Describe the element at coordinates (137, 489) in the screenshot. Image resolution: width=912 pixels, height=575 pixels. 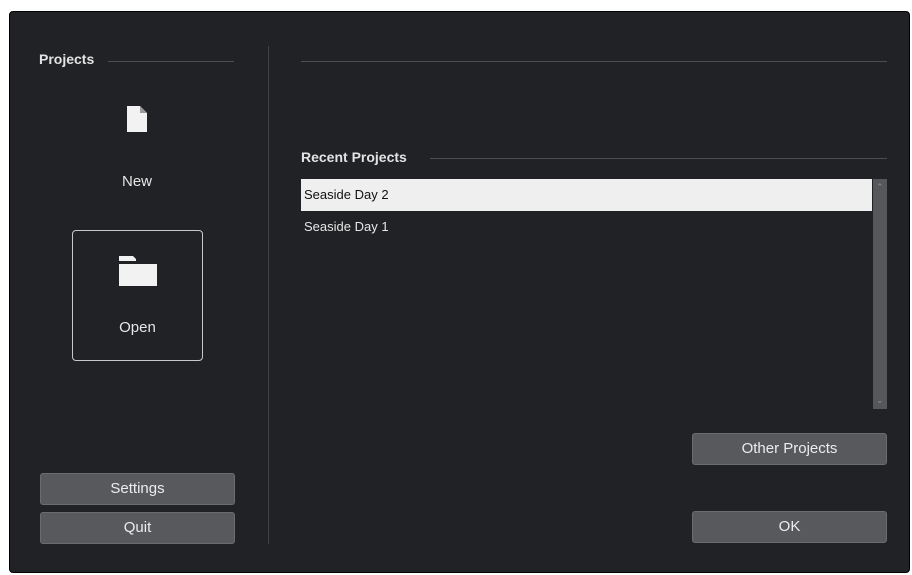
I see `settings-button: Settings` at that location.